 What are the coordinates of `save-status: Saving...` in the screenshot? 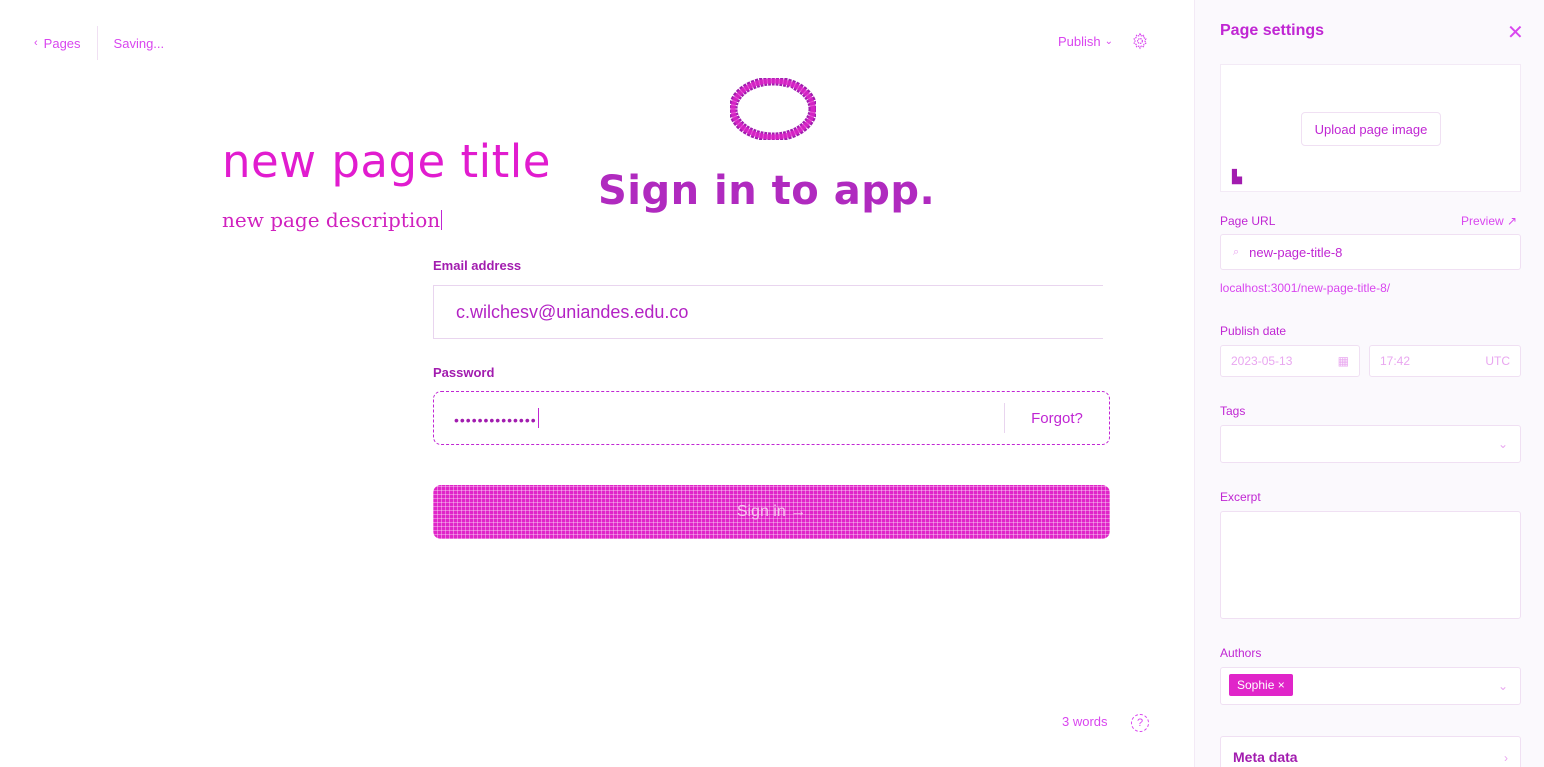 It's located at (139, 43).